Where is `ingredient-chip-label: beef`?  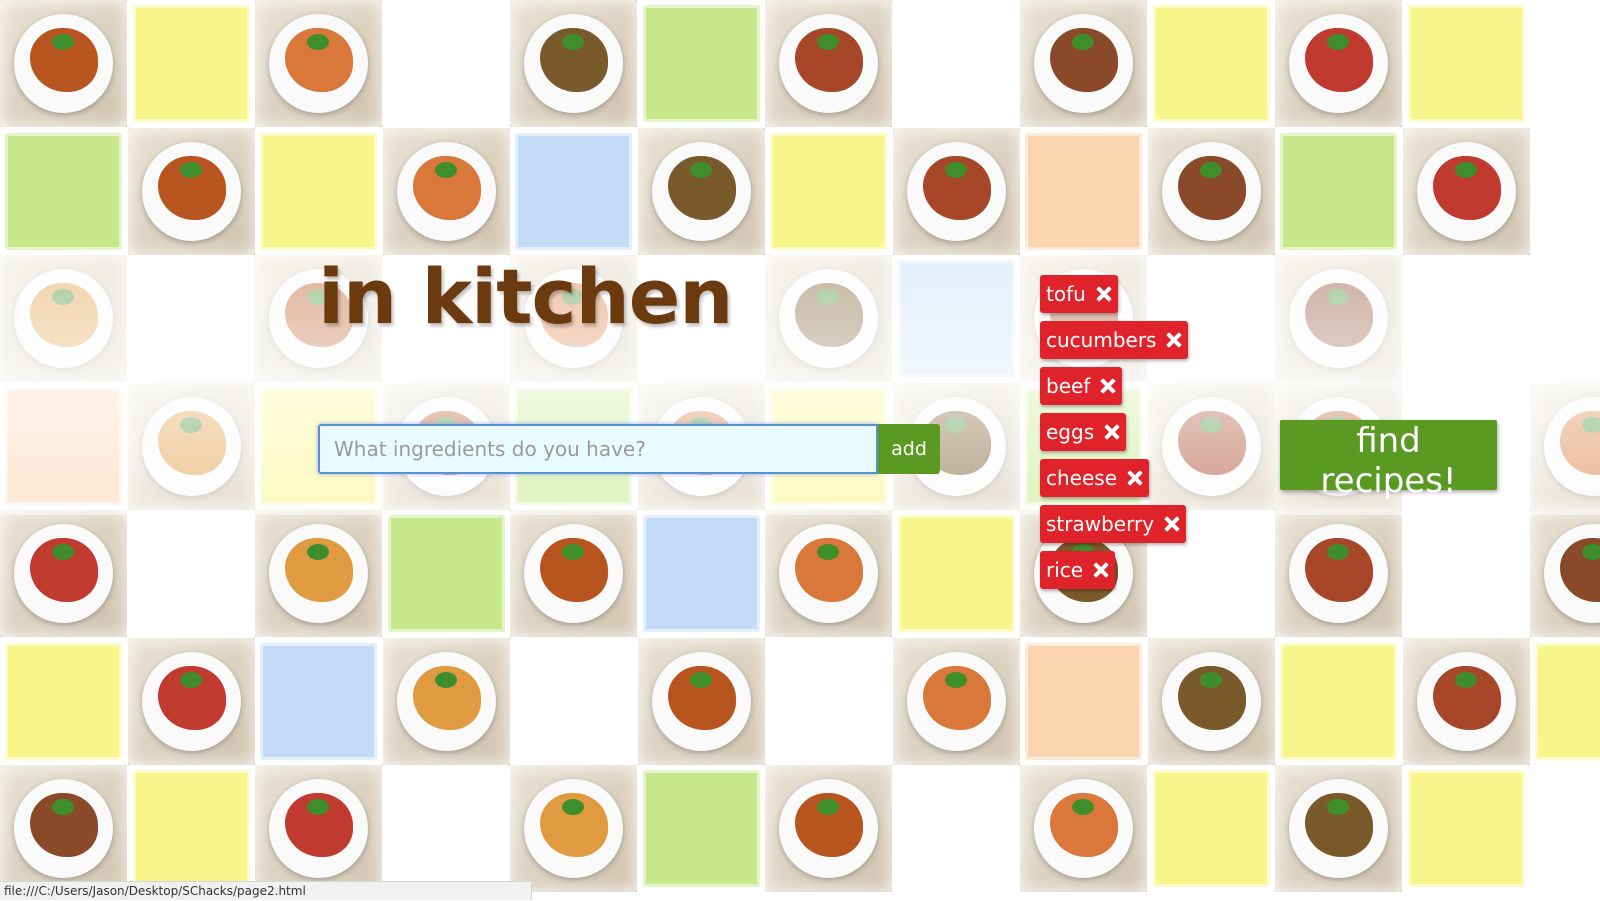 ingredient-chip-label: beef is located at coordinates (1068, 386).